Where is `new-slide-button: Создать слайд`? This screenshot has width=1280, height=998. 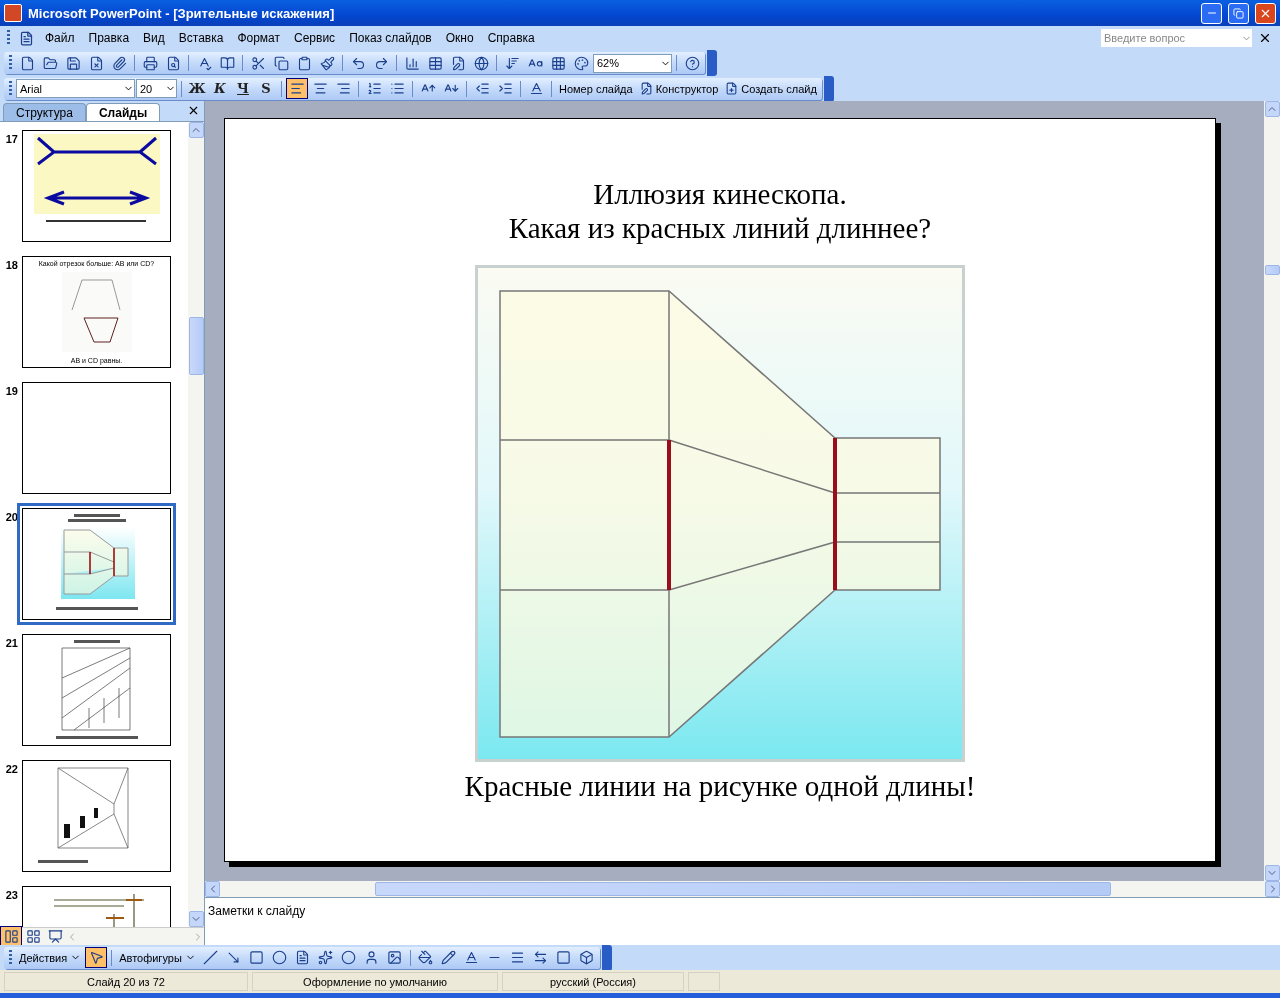
new-slide-button: Создать слайд is located at coordinates (771, 88).